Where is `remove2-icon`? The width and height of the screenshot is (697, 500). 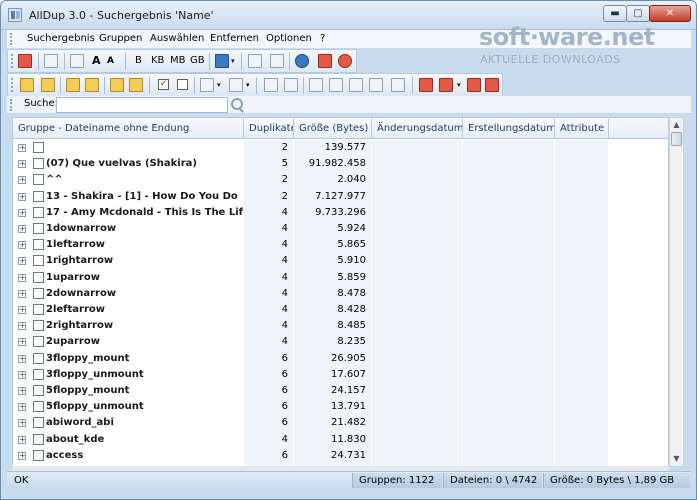 remove2-icon is located at coordinates (446, 85).